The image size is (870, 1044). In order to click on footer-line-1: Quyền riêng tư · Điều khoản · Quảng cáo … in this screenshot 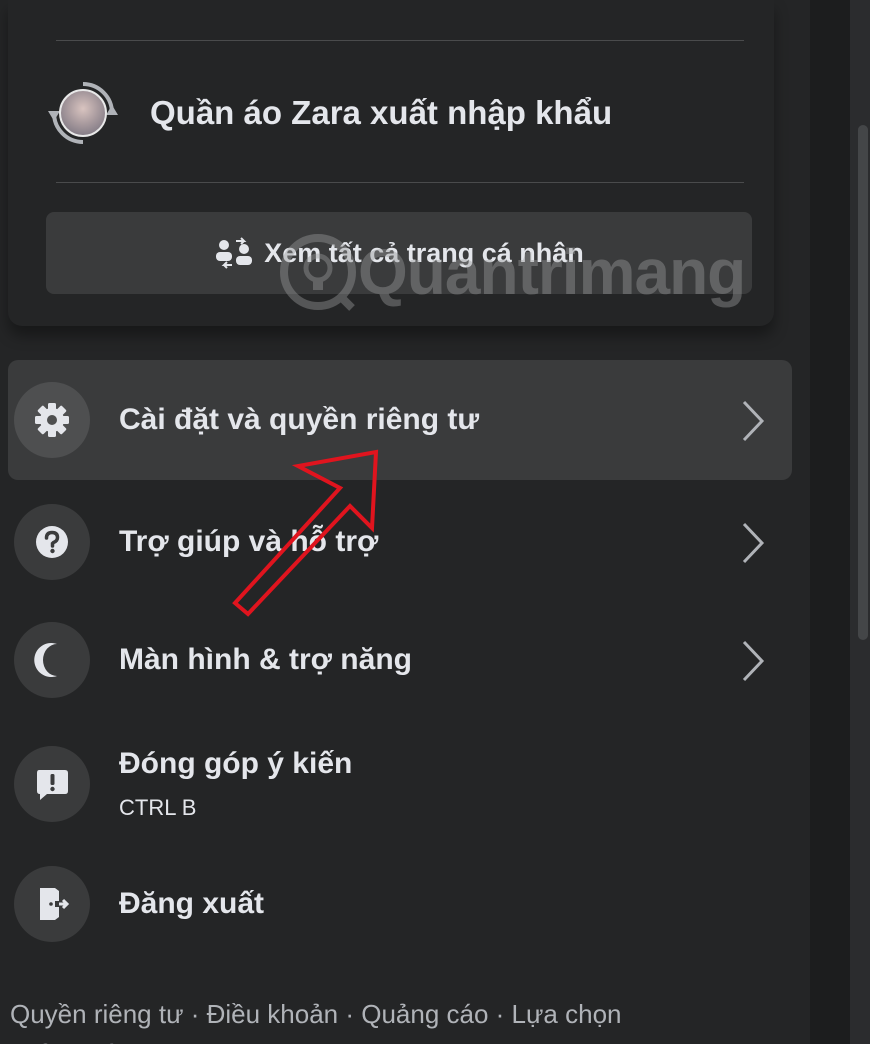, I will do `click(405, 1014)`.